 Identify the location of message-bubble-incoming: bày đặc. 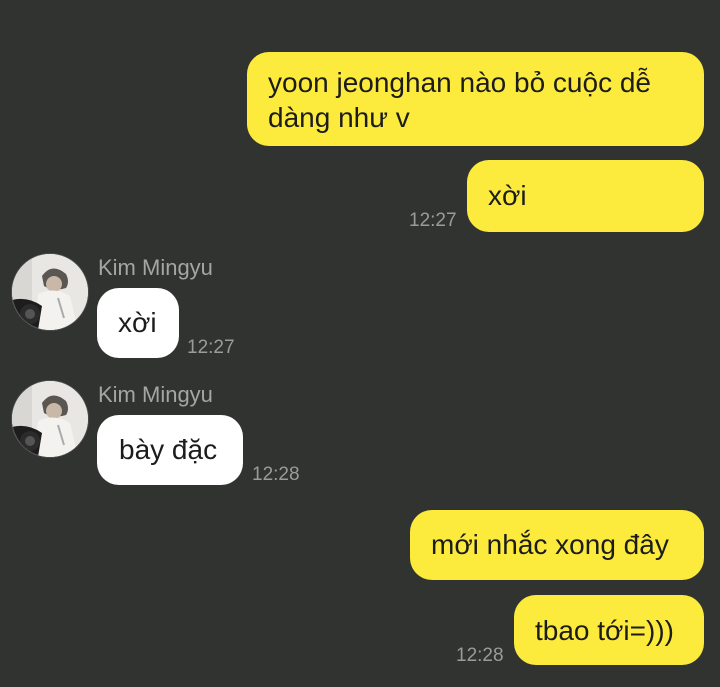
(170, 450).